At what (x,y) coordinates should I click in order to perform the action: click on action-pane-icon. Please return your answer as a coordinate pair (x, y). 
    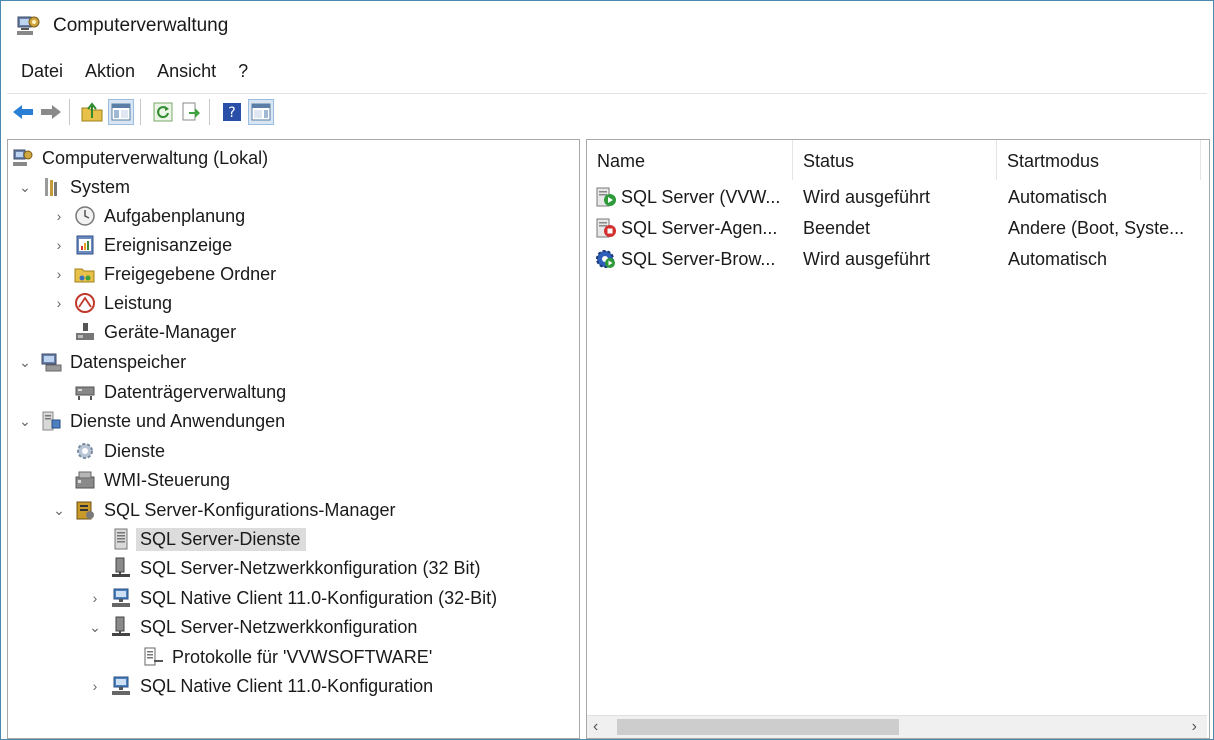
    Looking at the image, I should click on (261, 112).